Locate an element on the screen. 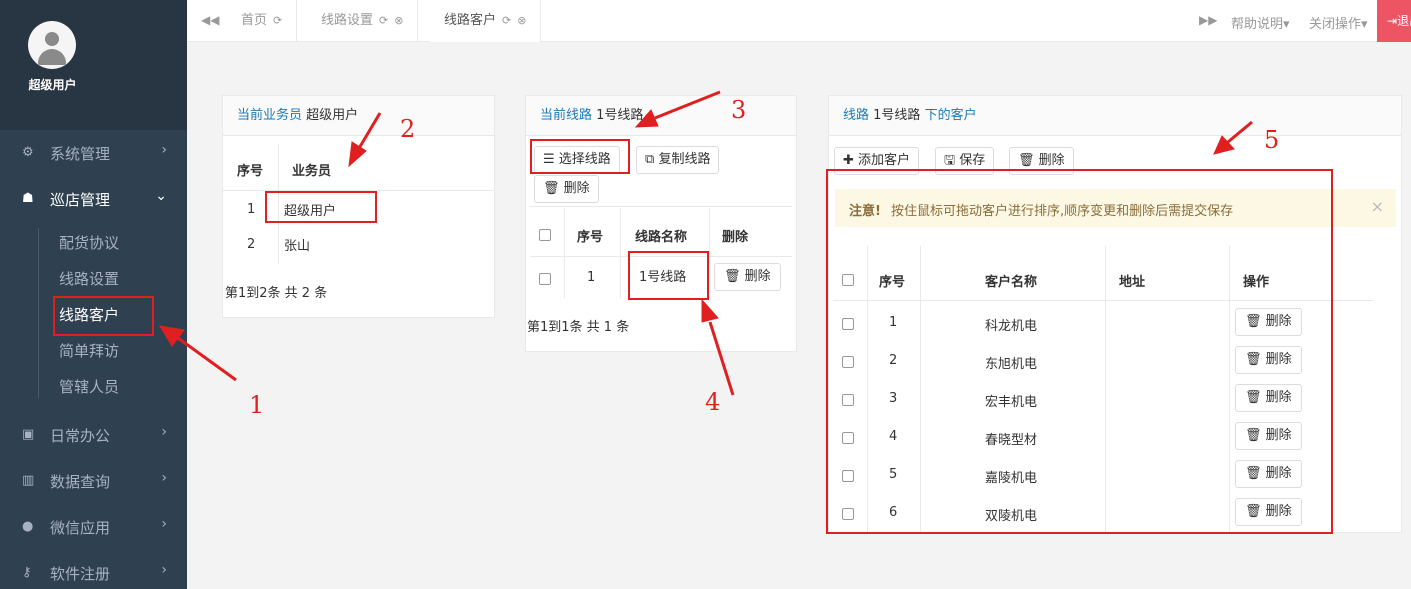 The image size is (1411, 589). arrow-2-head is located at coordinates (357, 154).